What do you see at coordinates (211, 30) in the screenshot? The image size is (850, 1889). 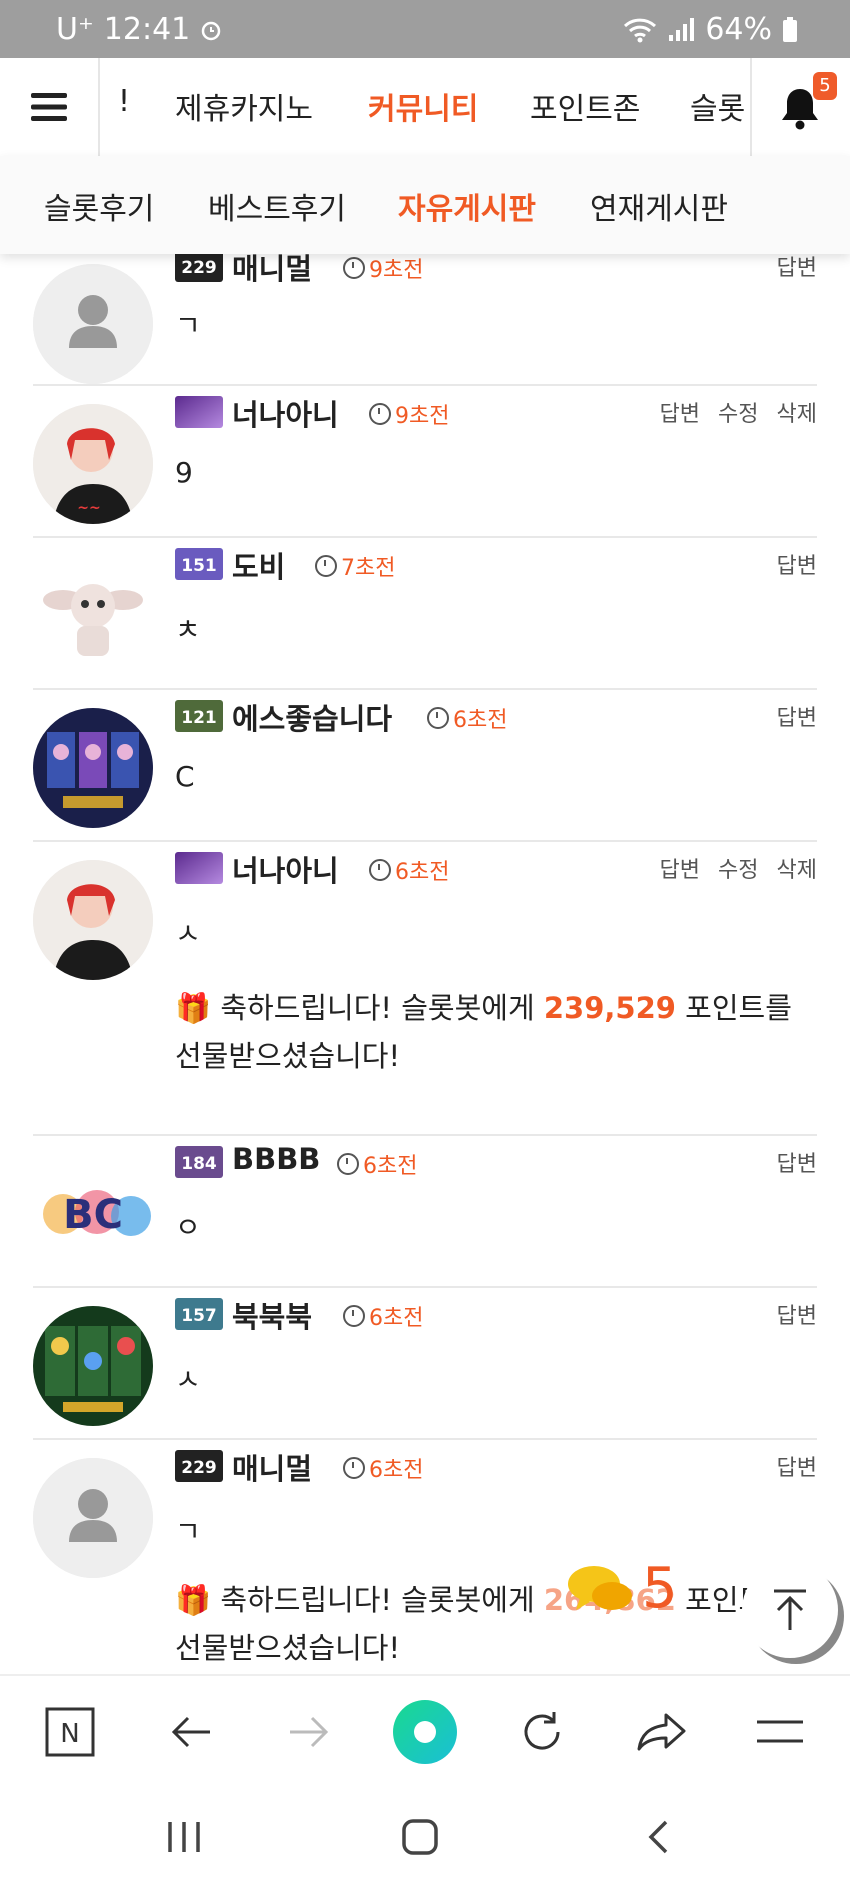 I see `alarm-icon` at bounding box center [211, 30].